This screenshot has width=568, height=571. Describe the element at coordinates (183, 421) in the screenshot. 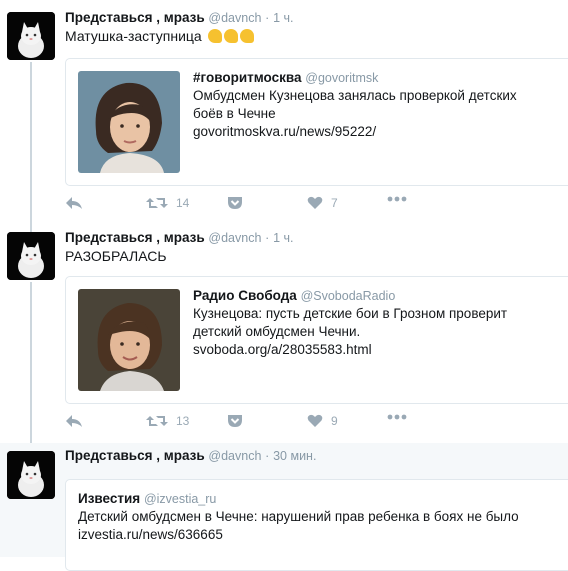

I see `retweet-count: 13` at that location.